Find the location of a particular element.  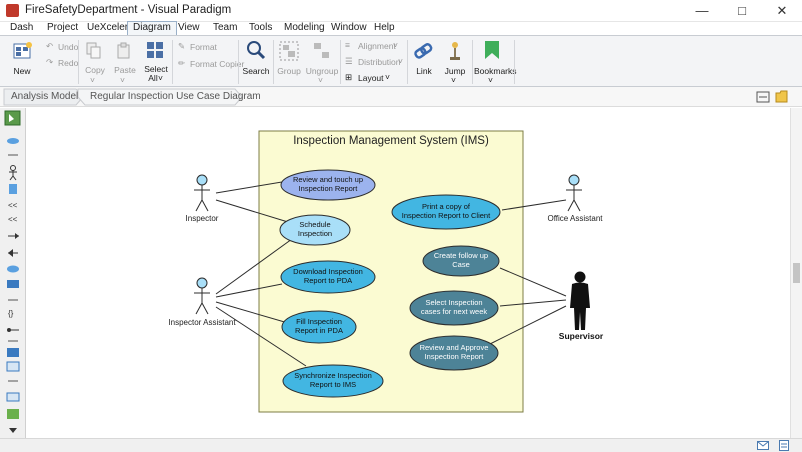

format-icon: ✎ is located at coordinates (182, 46).